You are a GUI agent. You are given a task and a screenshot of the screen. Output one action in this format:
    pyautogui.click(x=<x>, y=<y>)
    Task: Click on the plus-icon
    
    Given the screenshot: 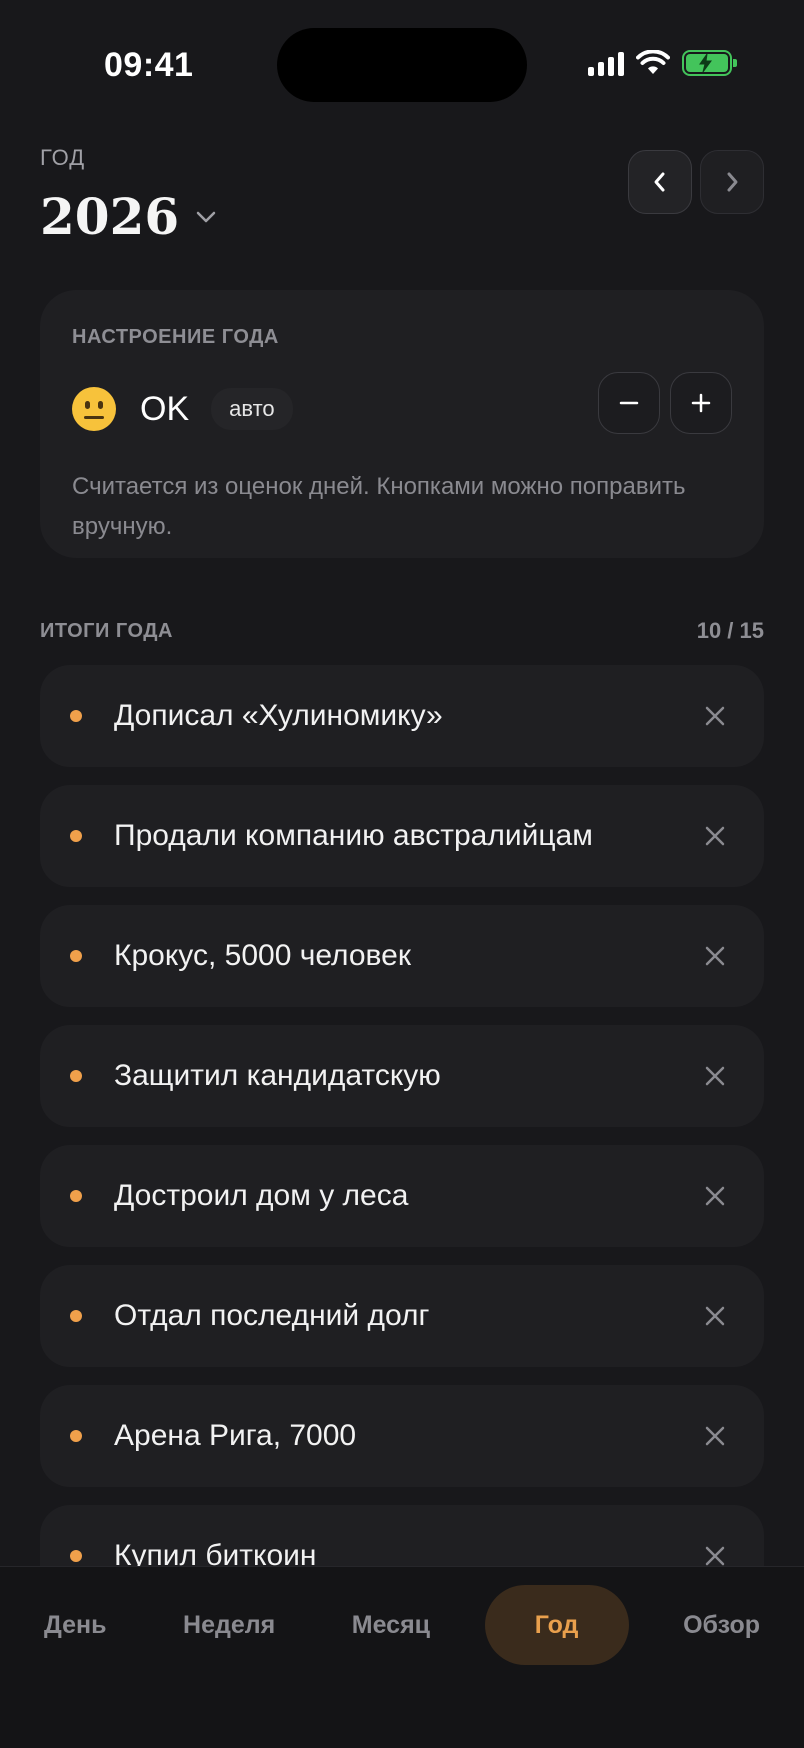 What is the action you would take?
    pyautogui.click(x=701, y=403)
    